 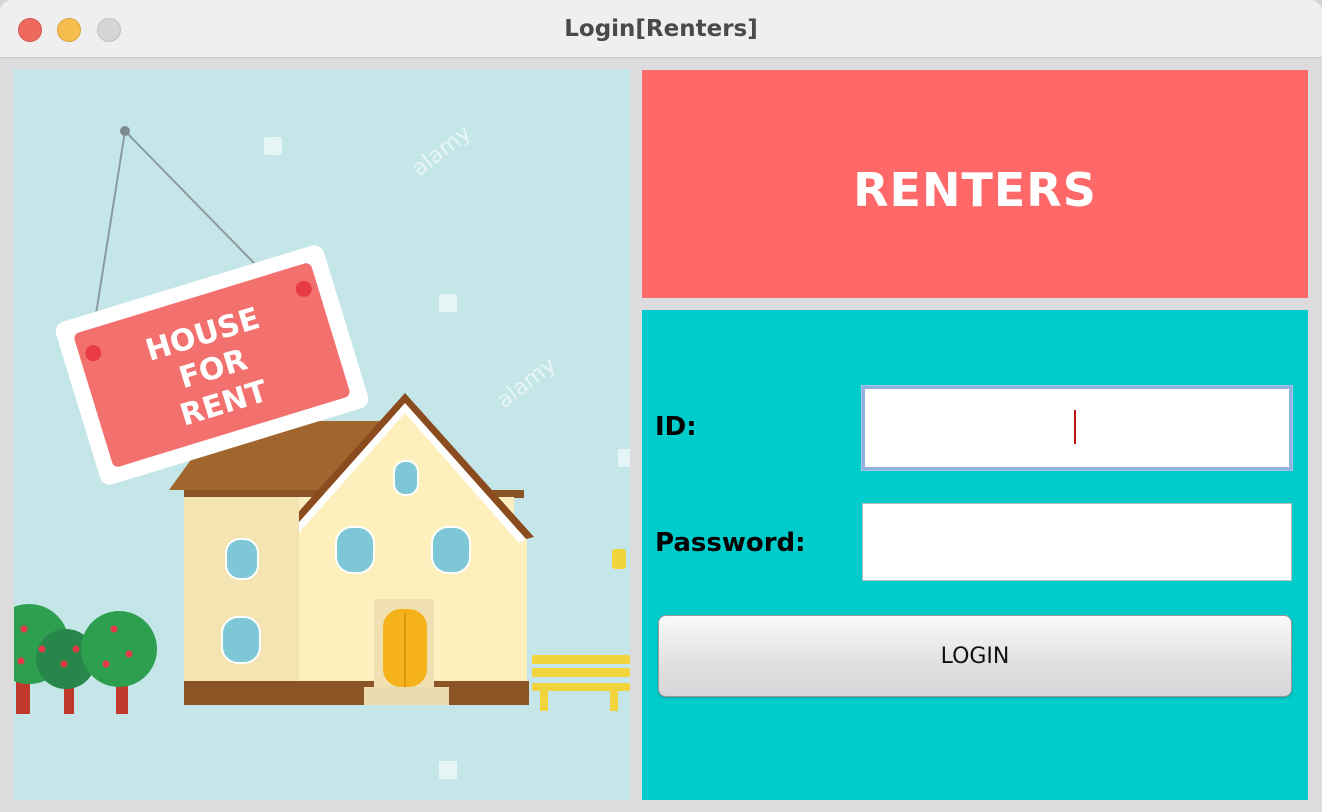 I want to click on text-caret, so click(x=1075, y=427).